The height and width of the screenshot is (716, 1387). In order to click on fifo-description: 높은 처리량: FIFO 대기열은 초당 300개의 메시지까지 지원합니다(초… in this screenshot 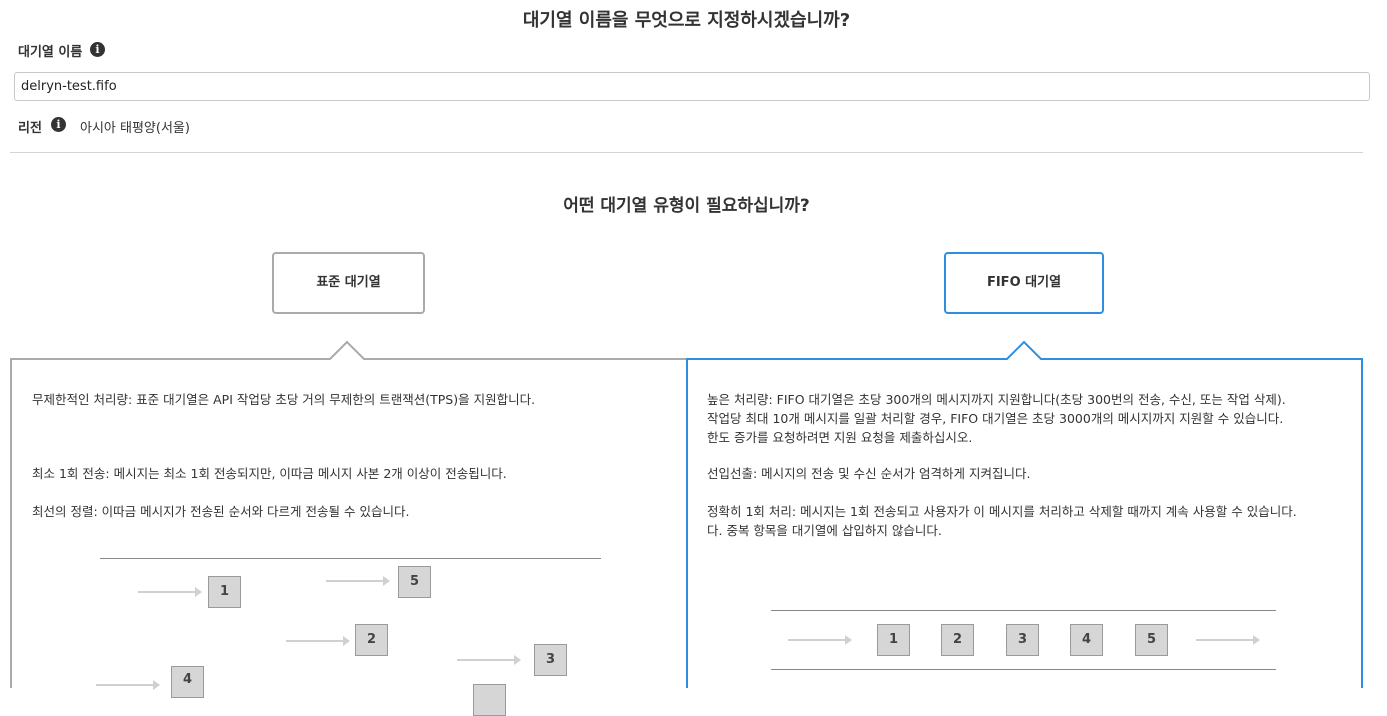, I will do `click(1027, 418)`.